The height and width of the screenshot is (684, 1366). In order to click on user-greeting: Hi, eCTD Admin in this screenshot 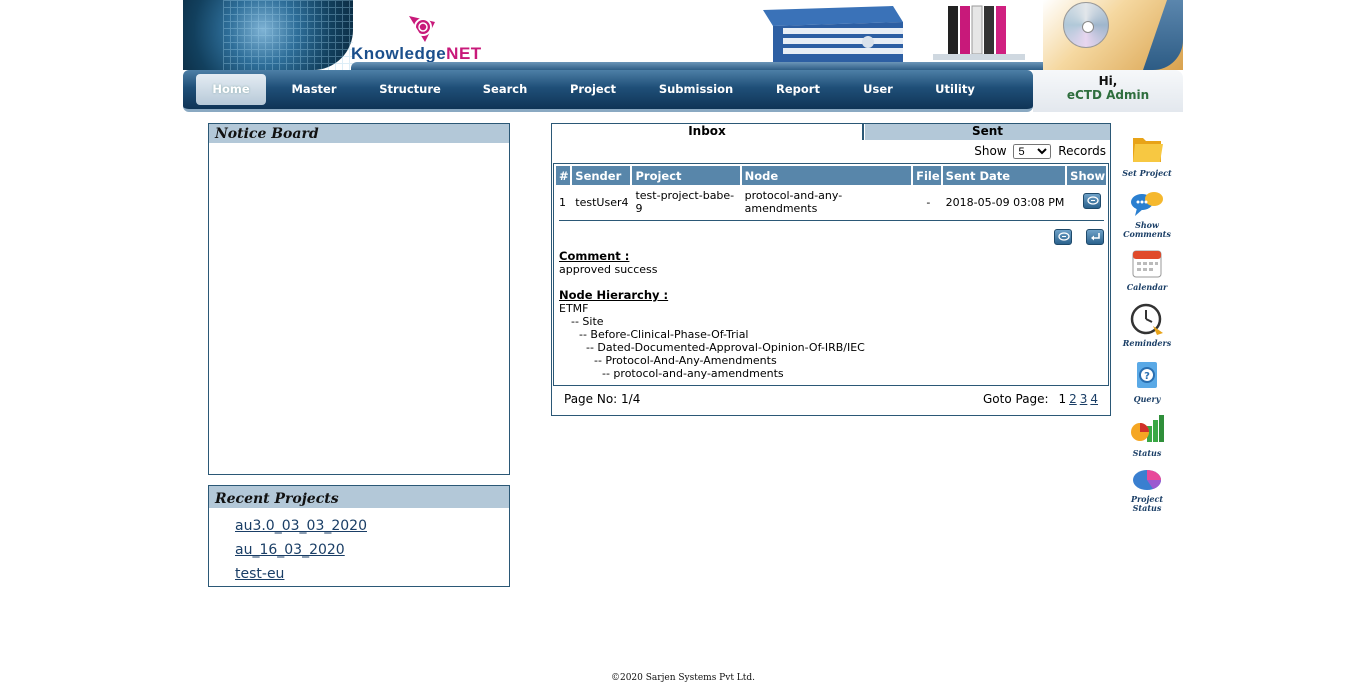, I will do `click(1108, 91)`.